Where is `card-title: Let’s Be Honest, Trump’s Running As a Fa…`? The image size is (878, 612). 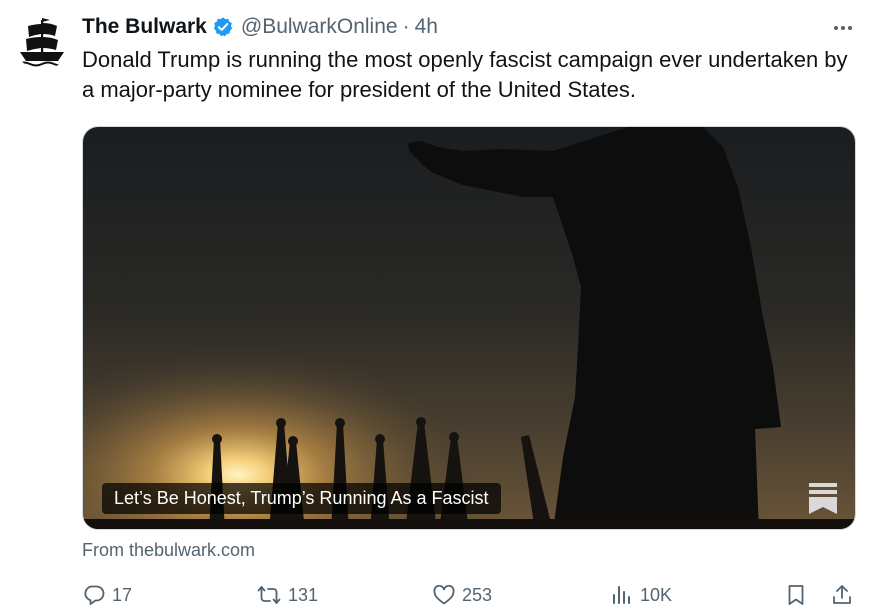 card-title: Let’s Be Honest, Trump’s Running As a Fa… is located at coordinates (301, 498).